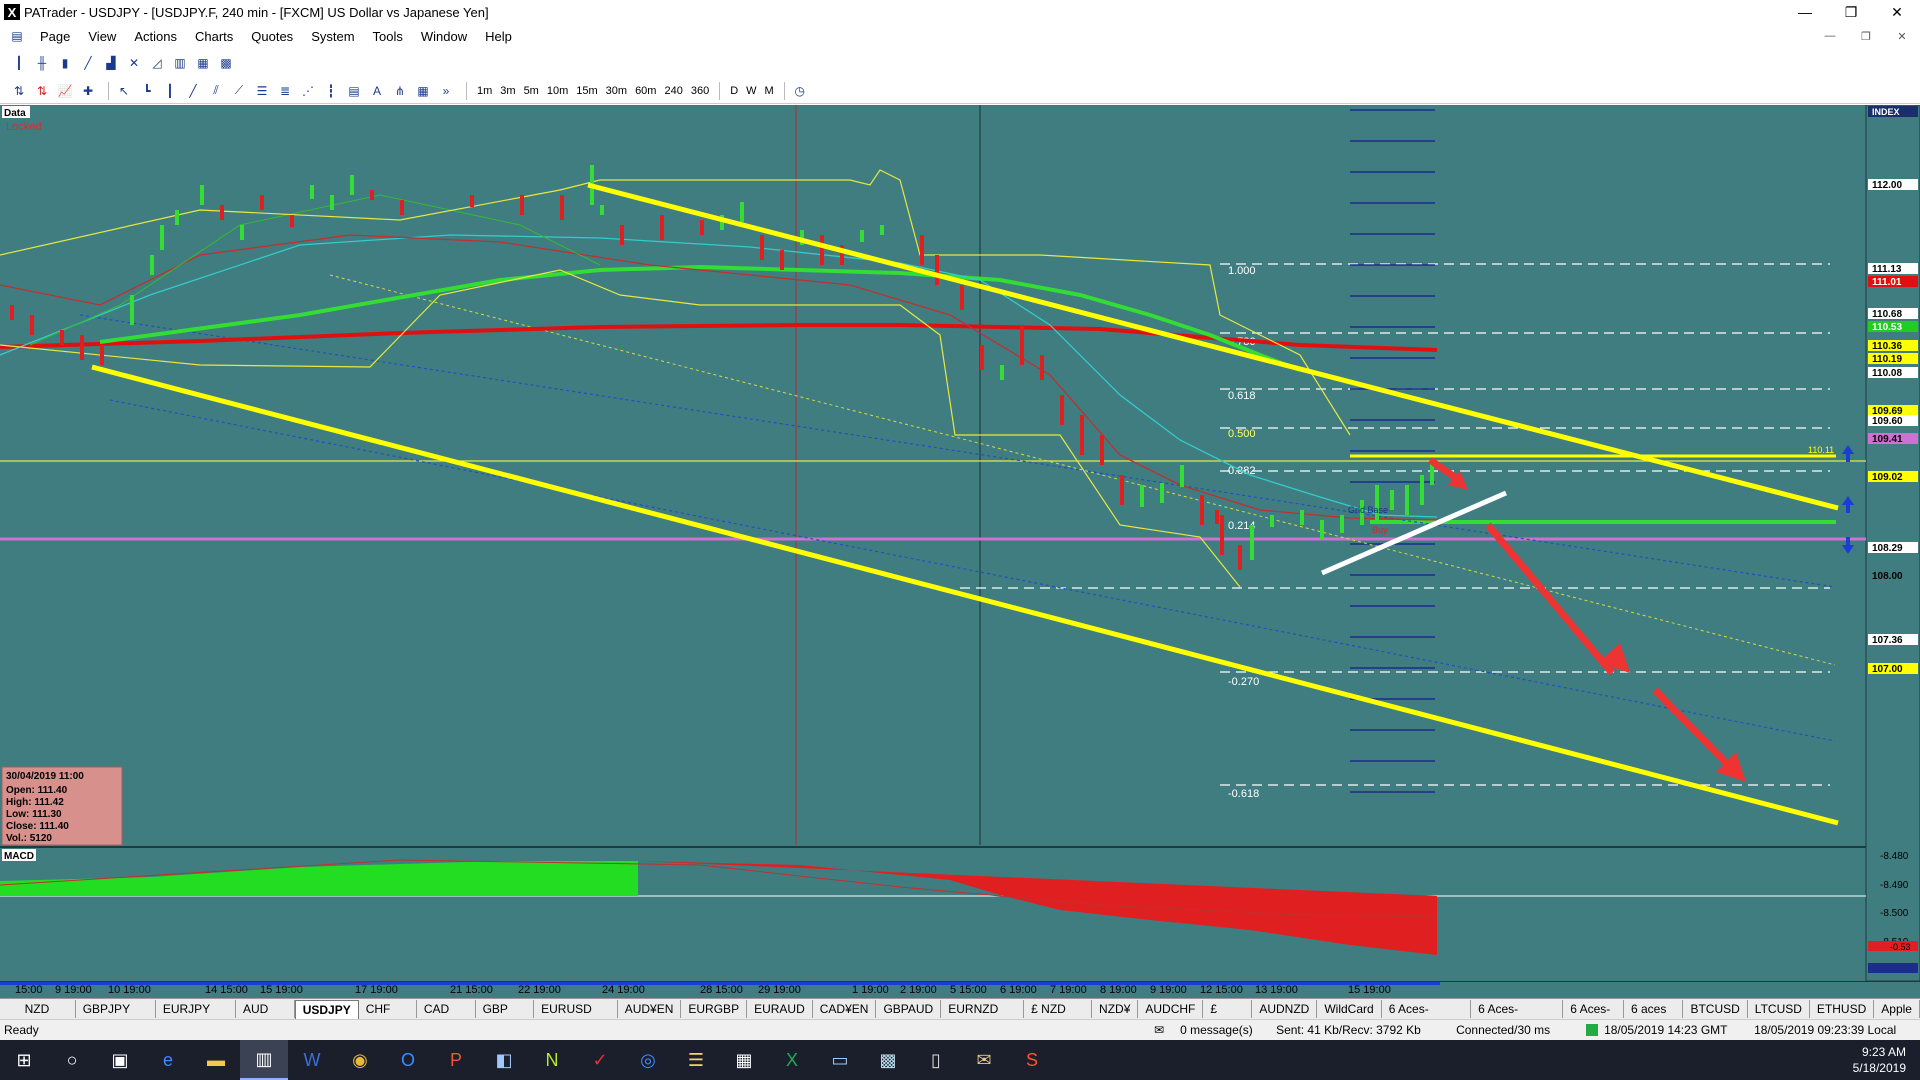 This screenshot has height=1080, width=1920. Describe the element at coordinates (983, 1017) in the screenshot. I see `symbol-tab: EURNZD RF` at that location.